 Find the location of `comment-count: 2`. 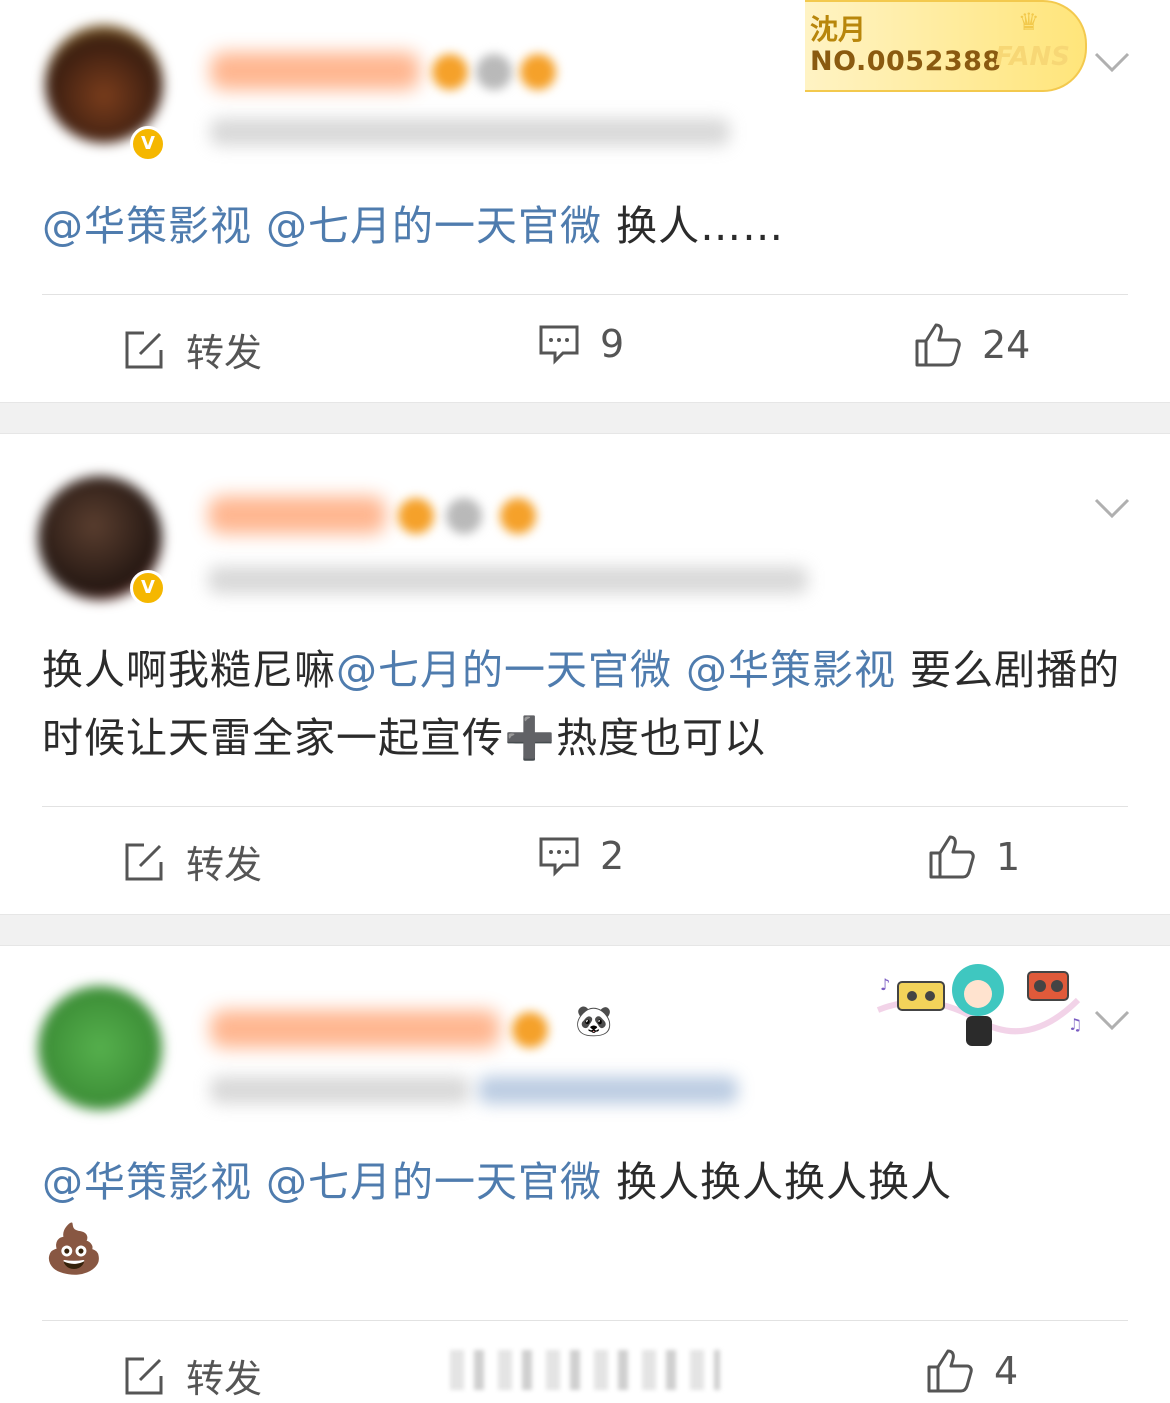

comment-count: 2 is located at coordinates (612, 856).